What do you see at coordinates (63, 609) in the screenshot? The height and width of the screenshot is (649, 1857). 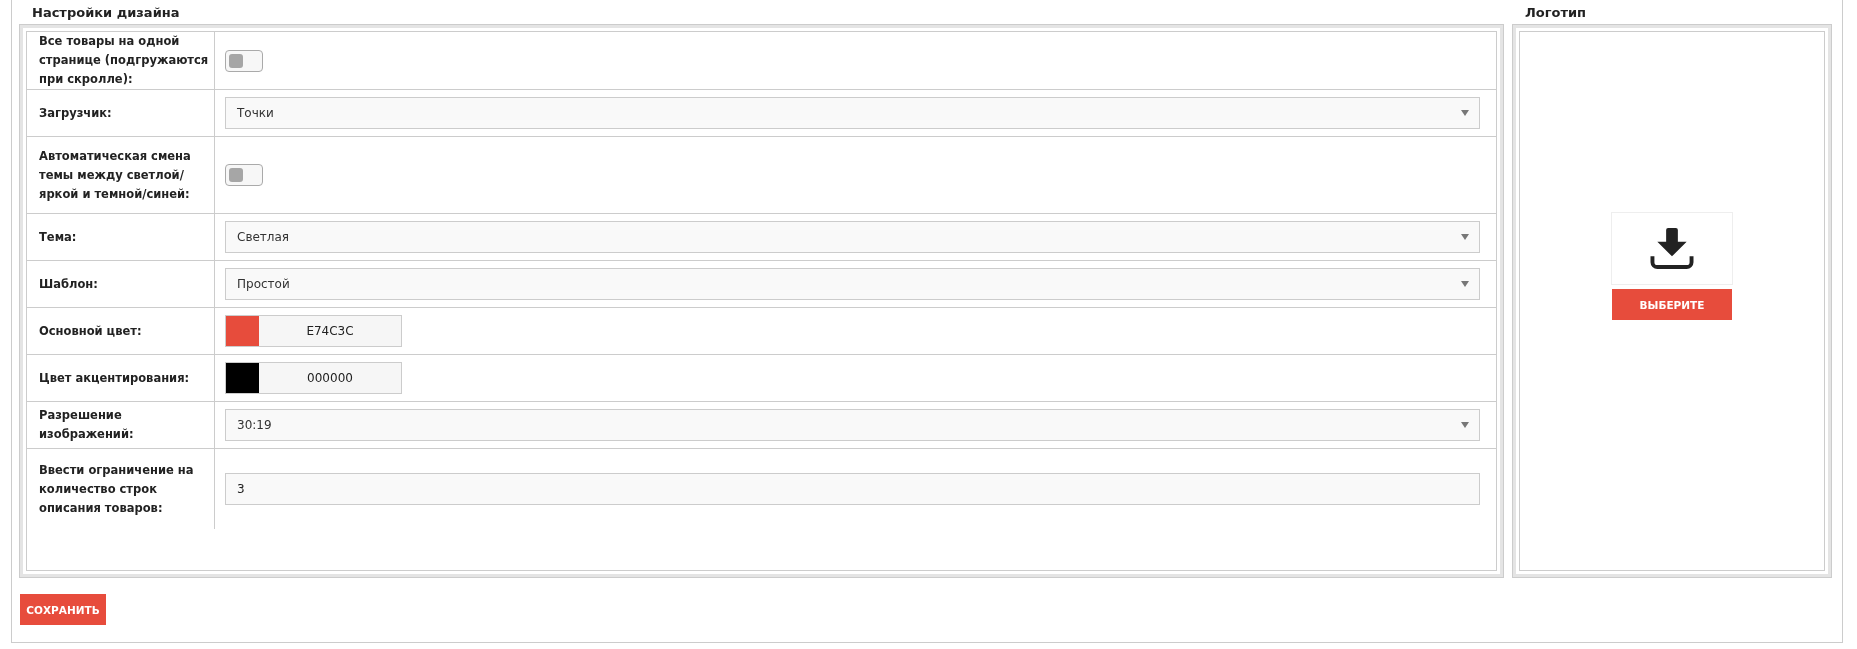 I see `save-button: СОХРАНИТЬ` at bounding box center [63, 609].